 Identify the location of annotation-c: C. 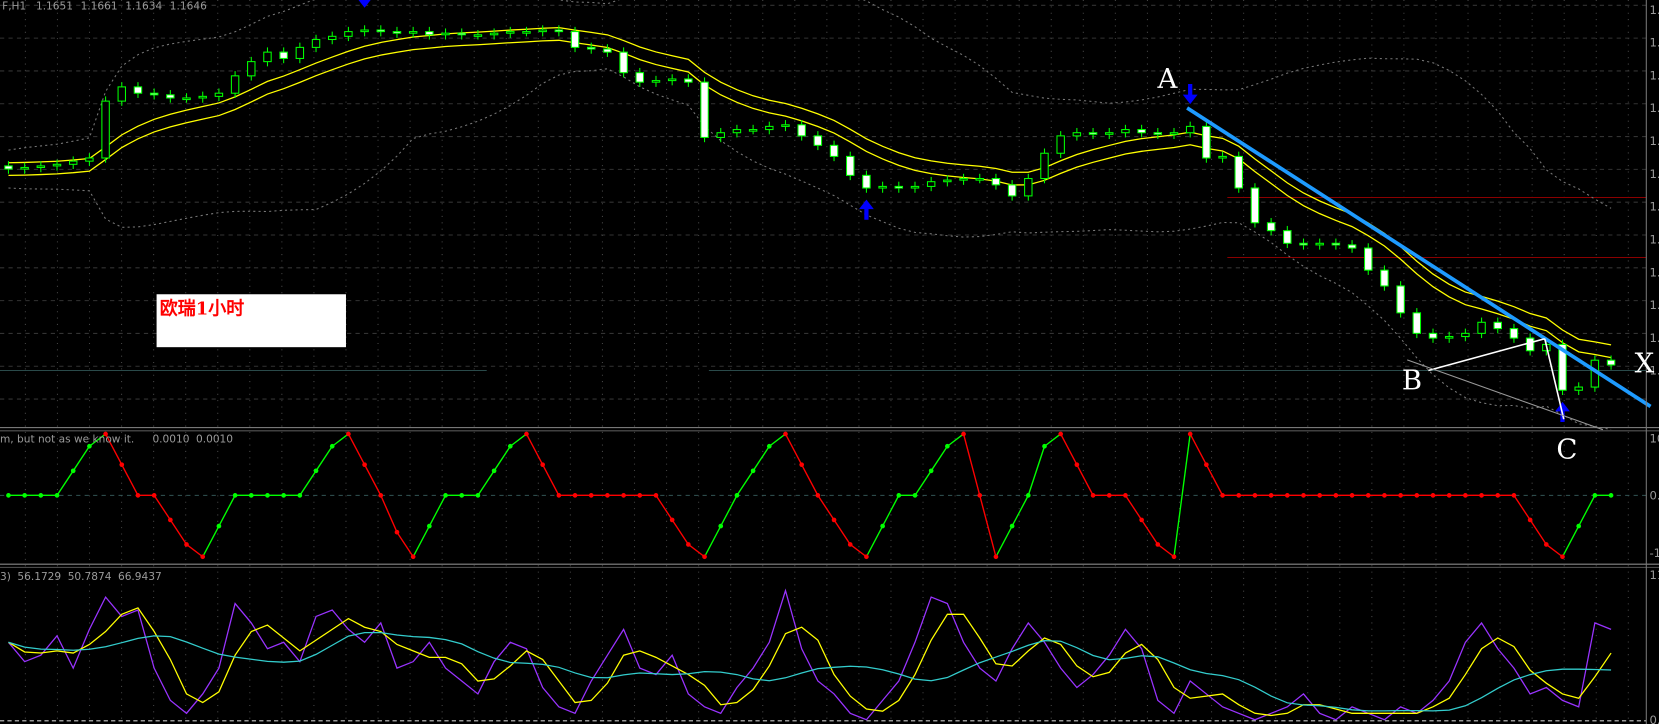
(1566, 449).